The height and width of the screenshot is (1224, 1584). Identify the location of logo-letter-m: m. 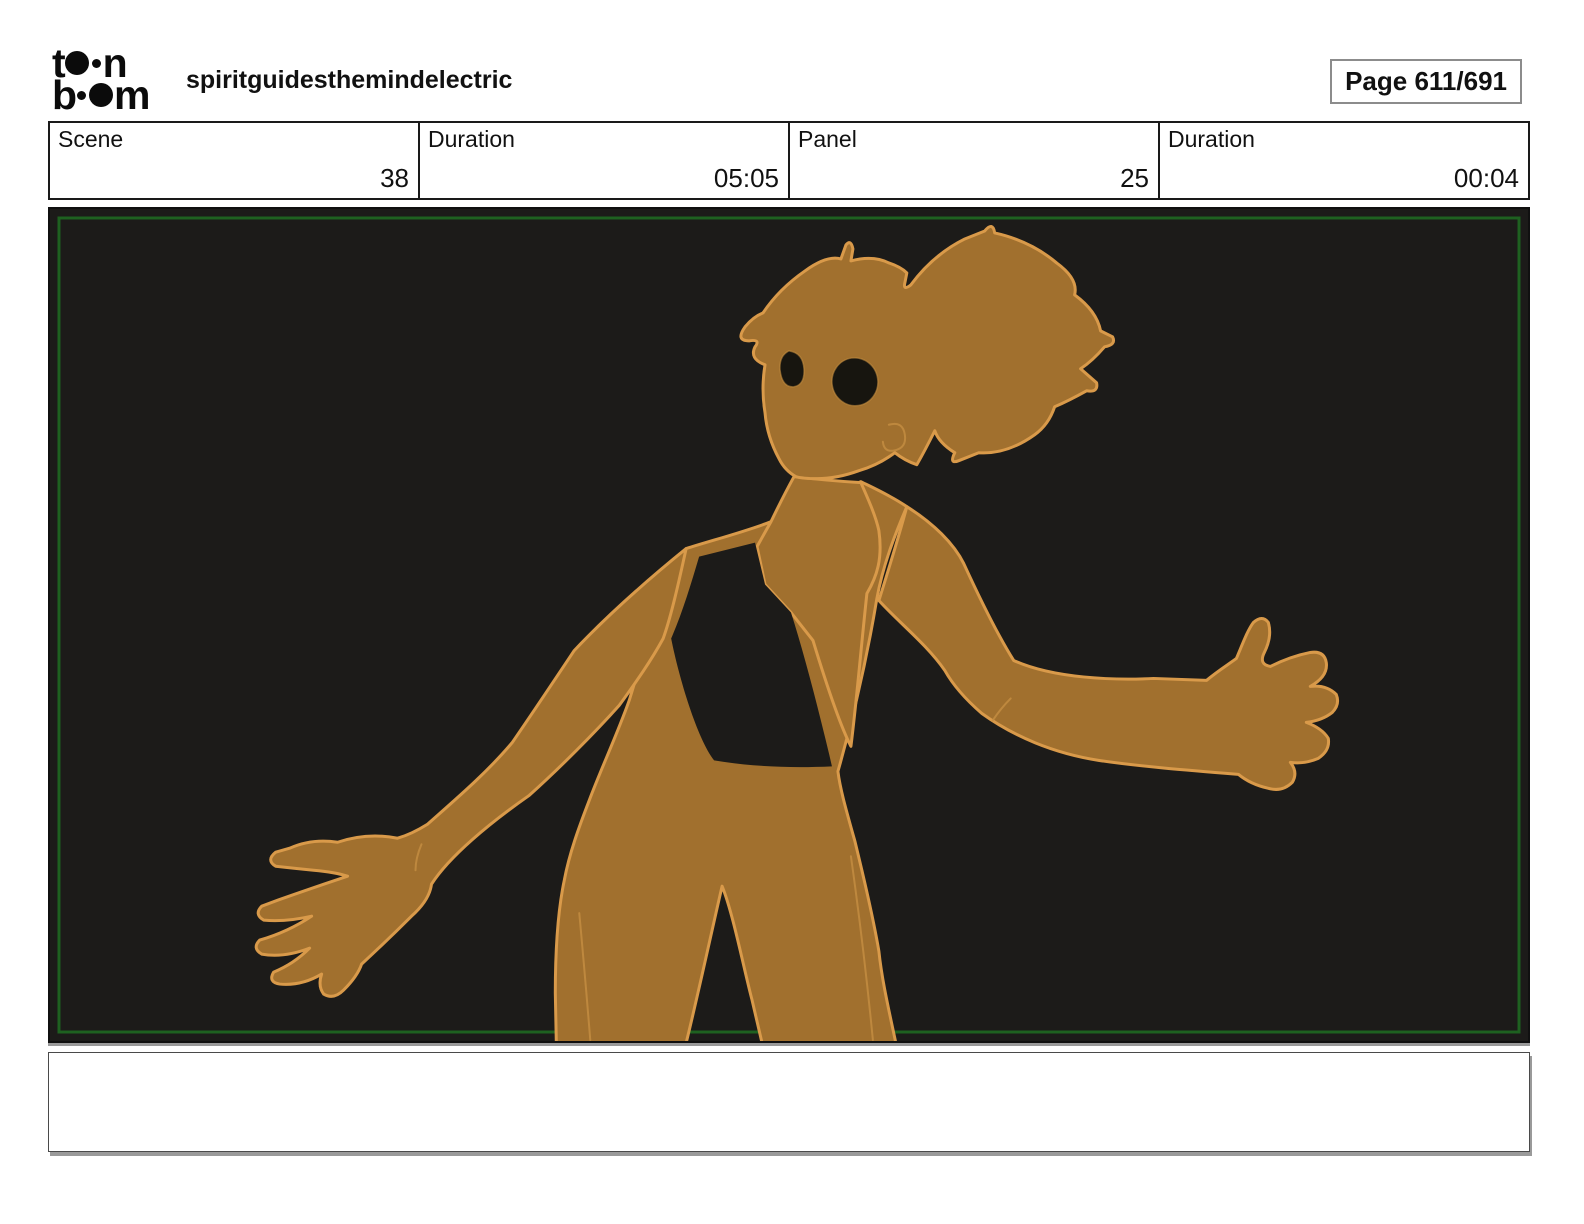
(132, 95).